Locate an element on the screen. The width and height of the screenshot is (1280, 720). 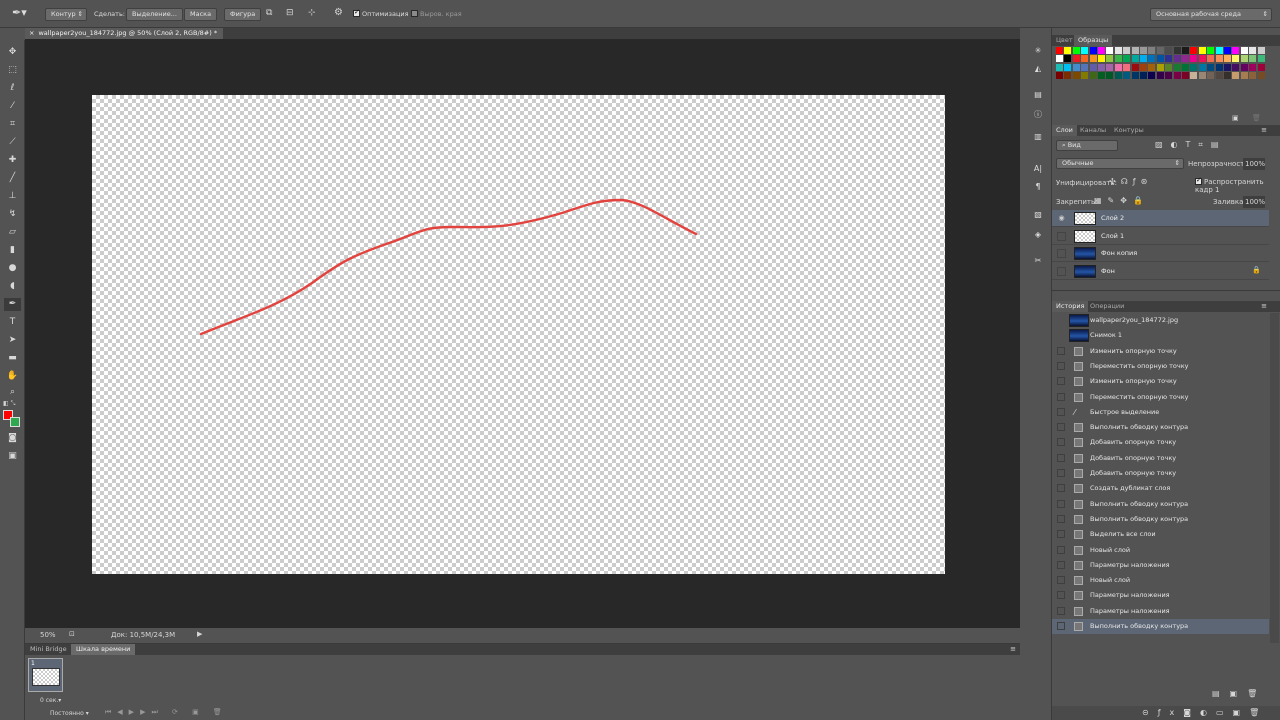
mode-select: Контур ⇕ is located at coordinates (66, 14).